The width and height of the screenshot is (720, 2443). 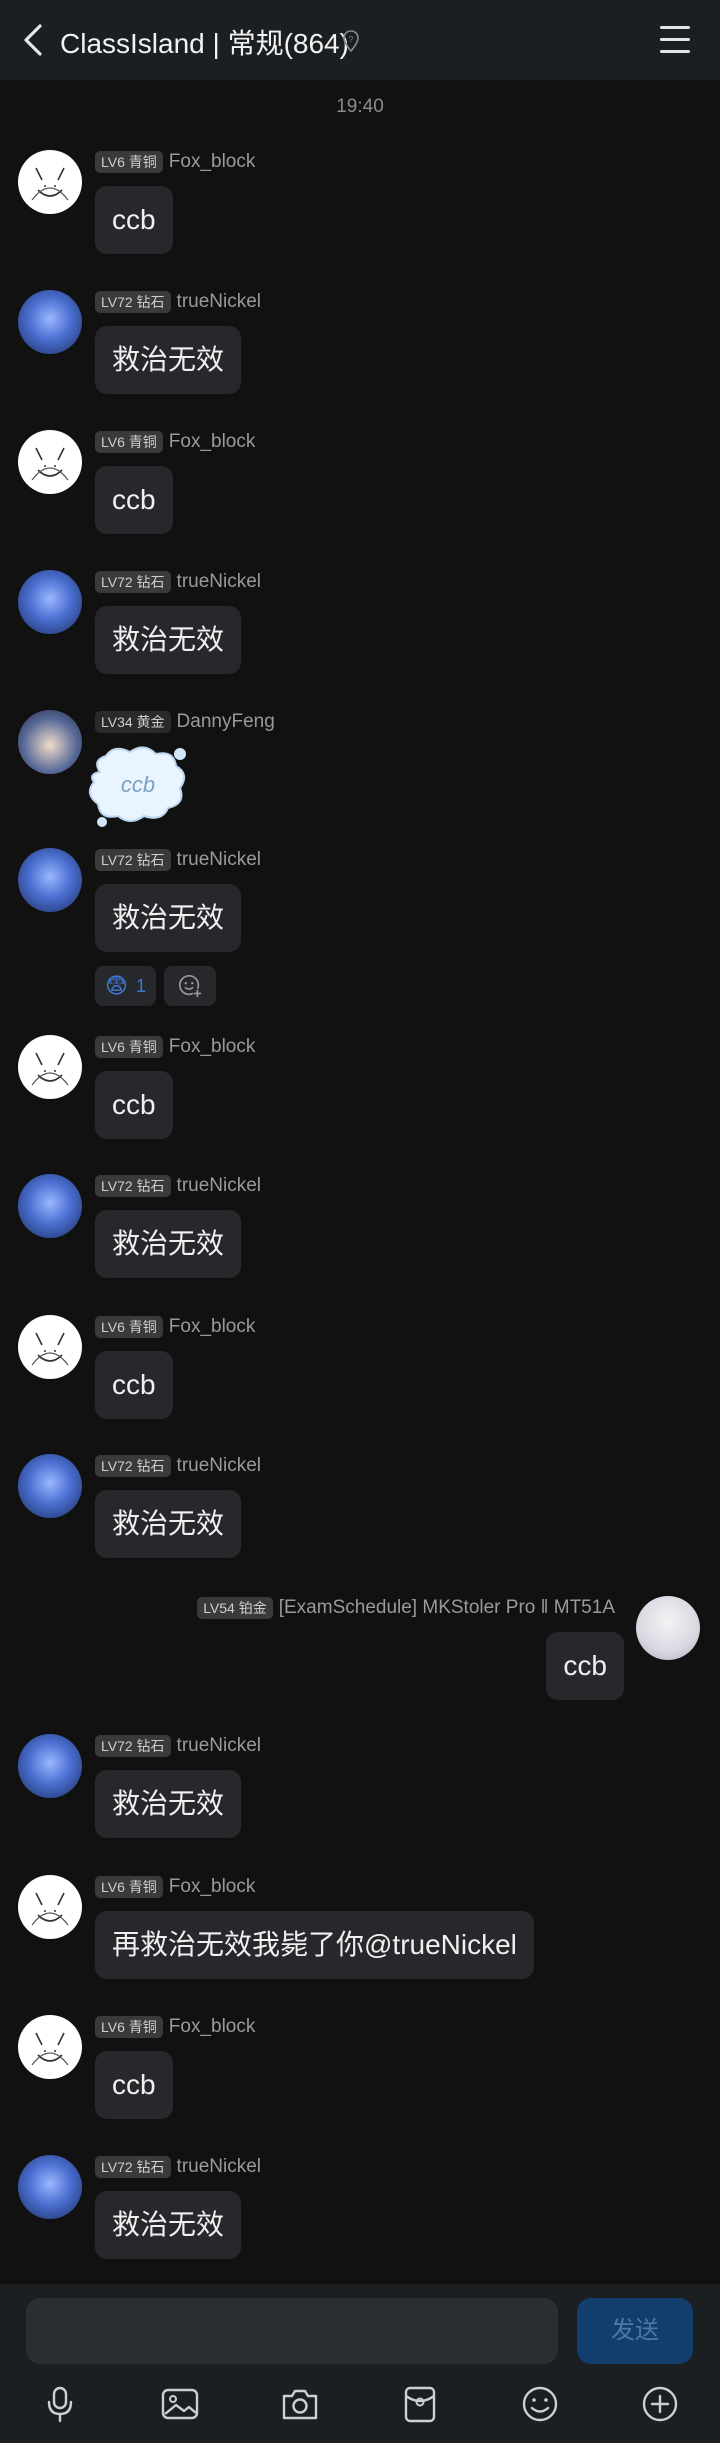 I want to click on sender-name: DannyFeng, so click(x=226, y=722).